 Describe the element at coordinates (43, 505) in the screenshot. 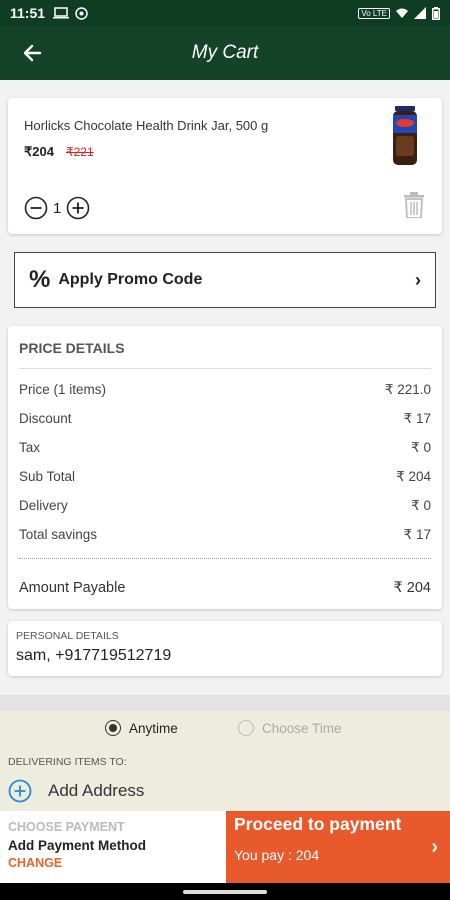

I see `price-row-label: Delivery` at that location.